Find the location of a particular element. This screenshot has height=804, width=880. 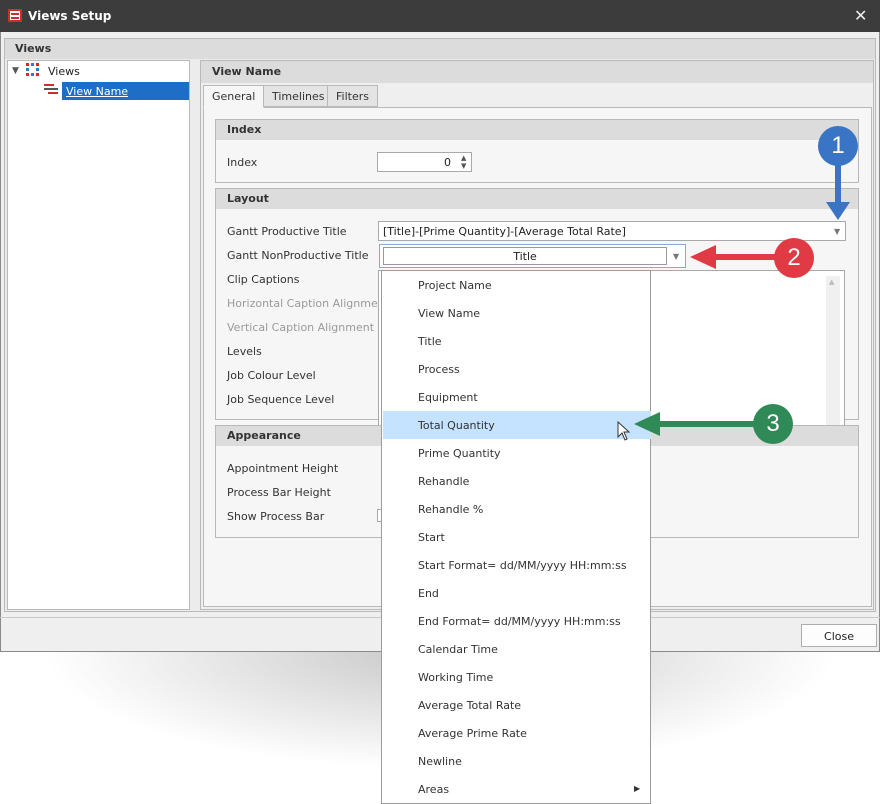

annotation-badge-3: 3 is located at coordinates (773, 424).